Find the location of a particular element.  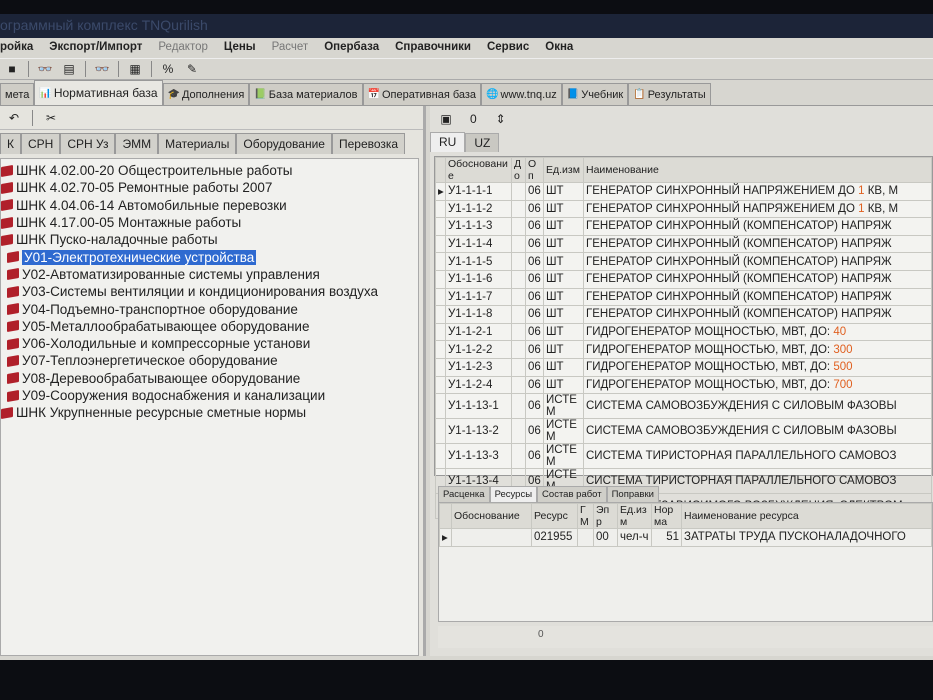

menu-item: Опербаза is located at coordinates (351, 49).